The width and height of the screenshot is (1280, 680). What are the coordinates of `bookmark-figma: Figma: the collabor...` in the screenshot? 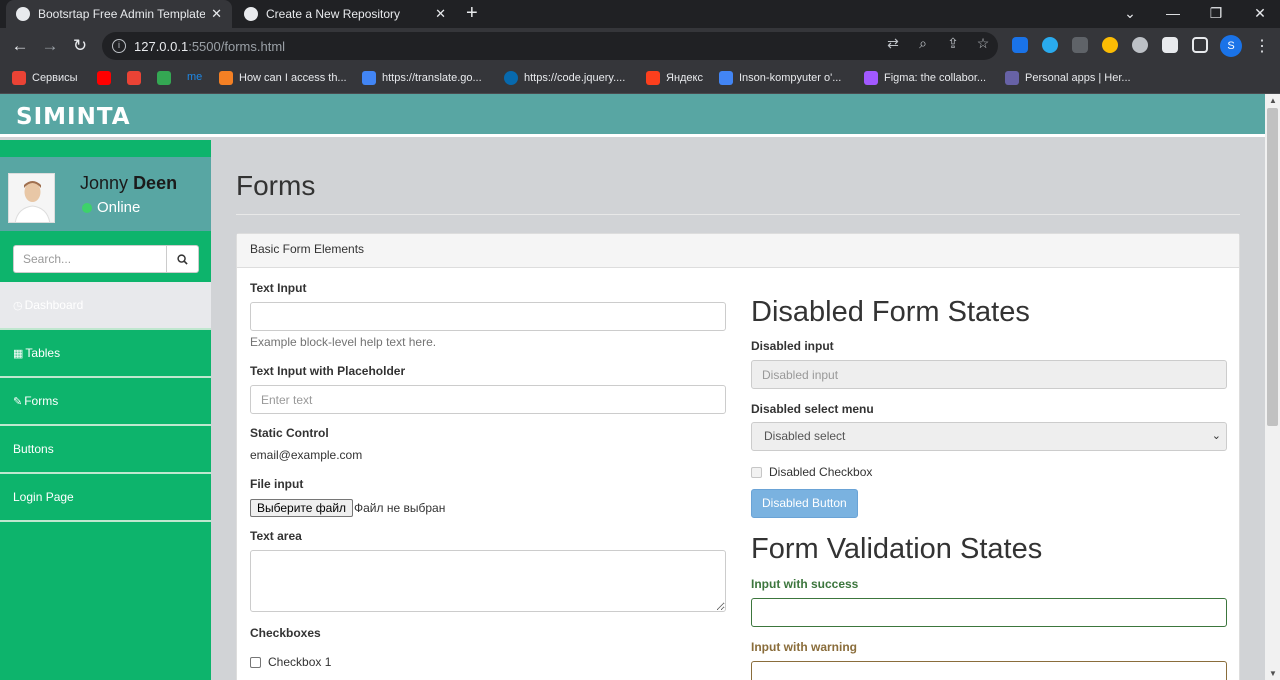 It's located at (925, 78).